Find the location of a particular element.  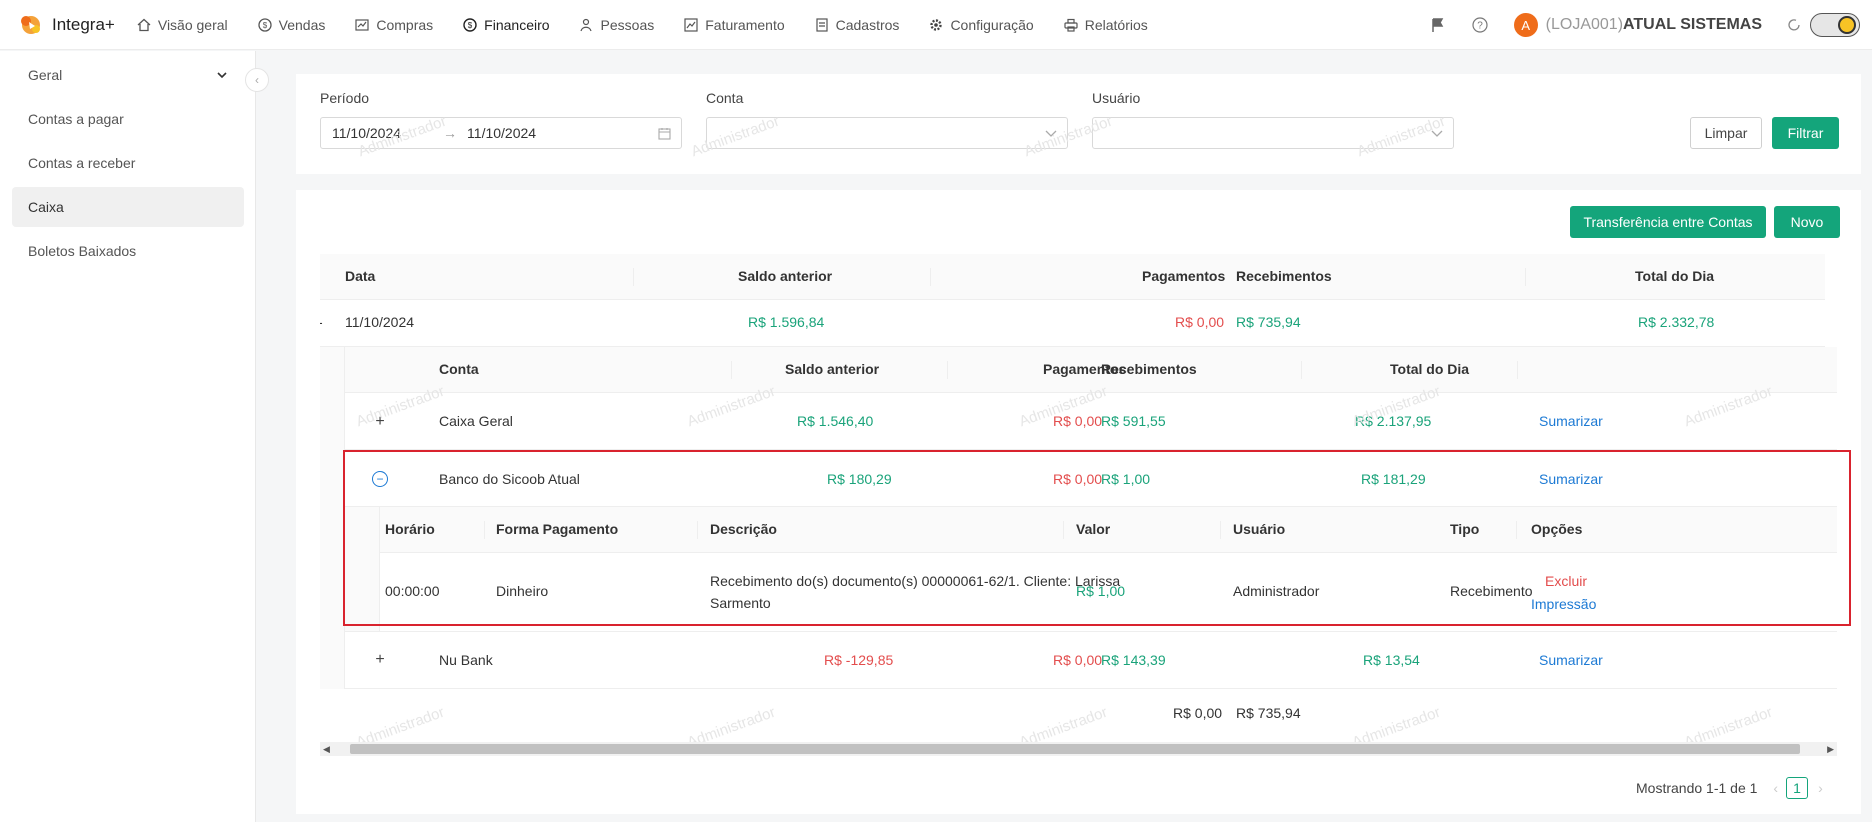

nav-faturamento: Faturamento is located at coordinates (734, 25).